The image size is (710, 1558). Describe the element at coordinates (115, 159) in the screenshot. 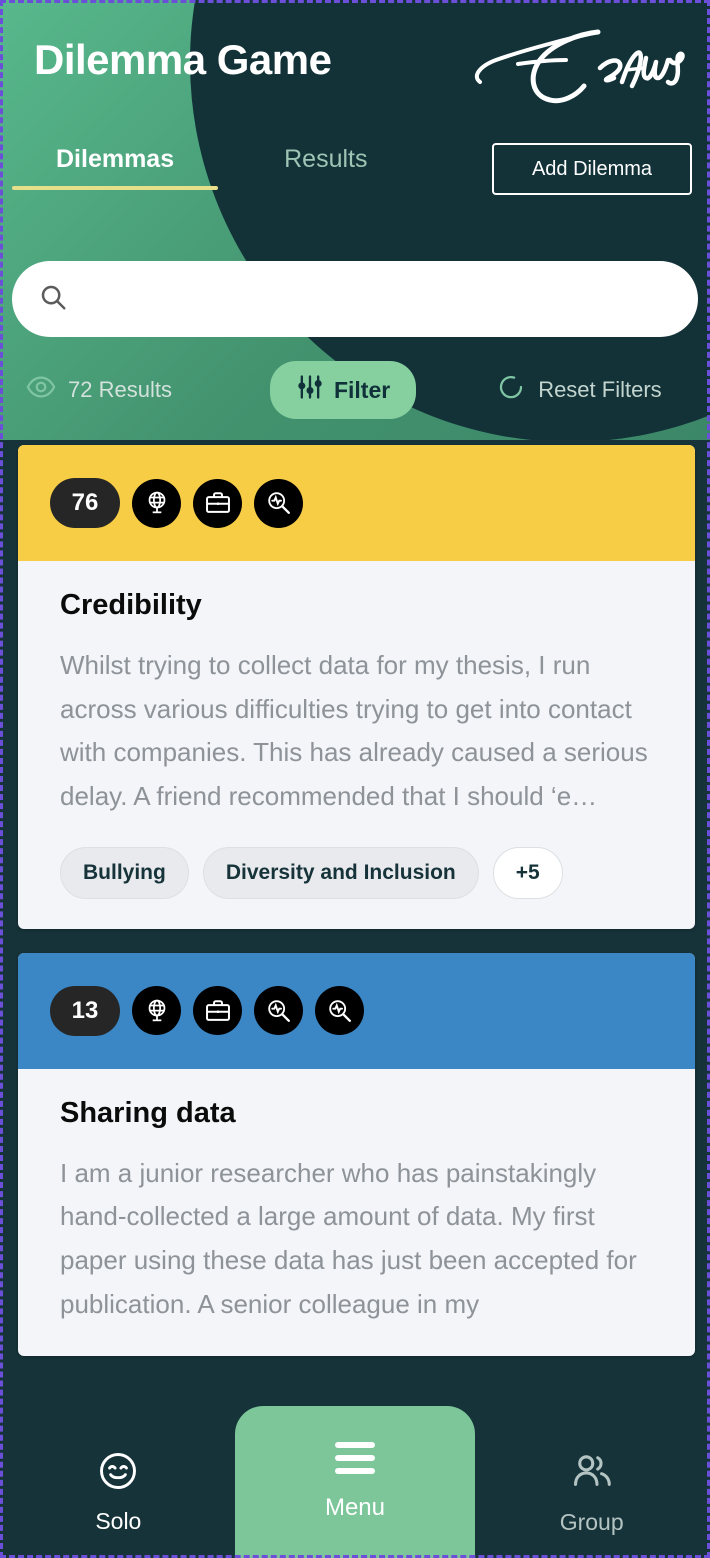

I see `tab-dilemmas-label: Dilemmas` at that location.